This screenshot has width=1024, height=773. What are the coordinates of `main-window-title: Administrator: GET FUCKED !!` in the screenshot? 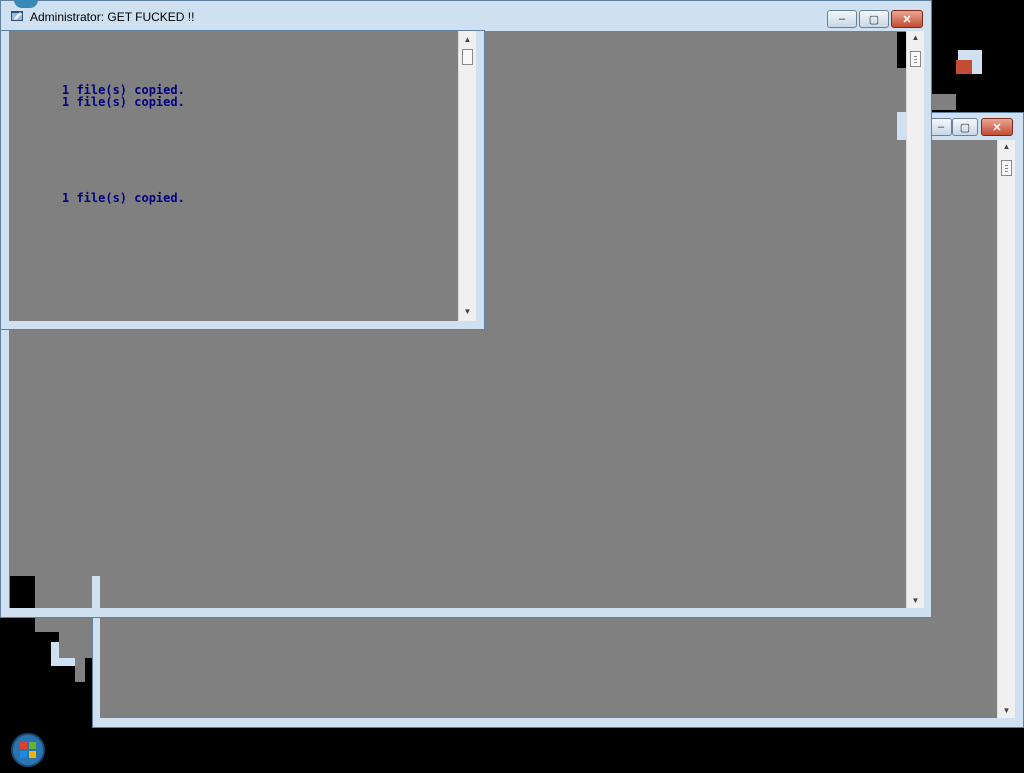 It's located at (112, 17).